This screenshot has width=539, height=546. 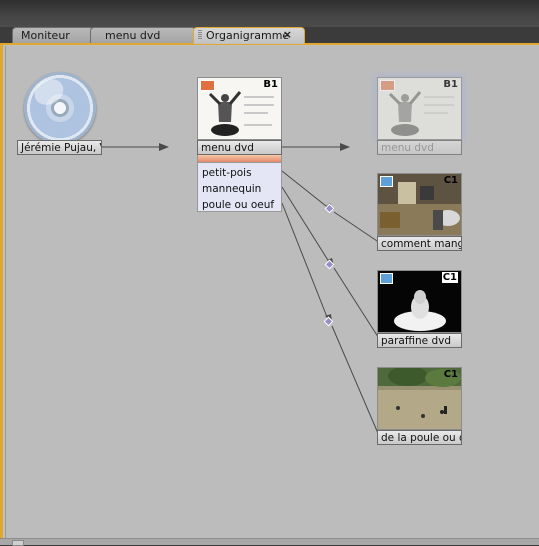 What do you see at coordinates (419, 108) in the screenshot?
I see `ghost-thumbnail: B1` at bounding box center [419, 108].